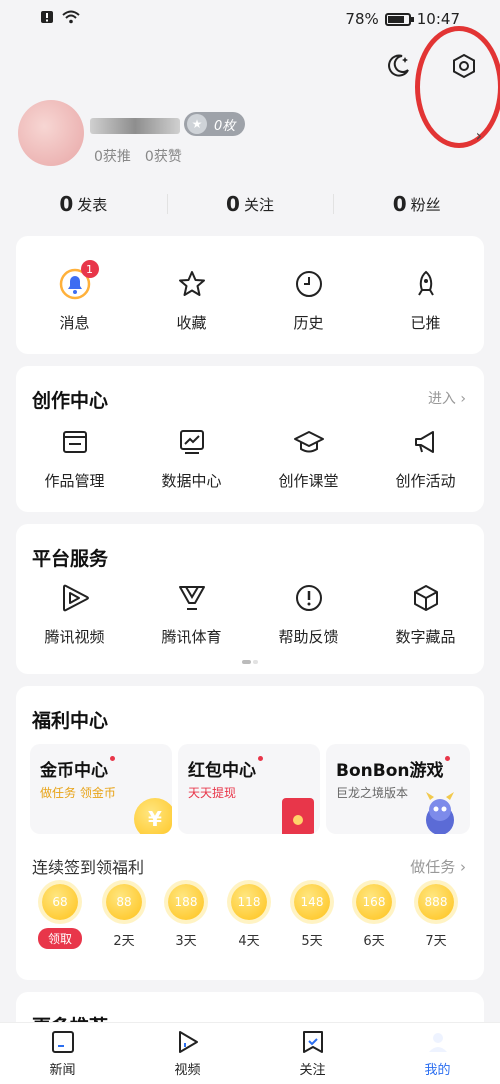 The image size is (500, 1084). Describe the element at coordinates (92, 204) in the screenshot. I see `count-label: 发表` at that location.